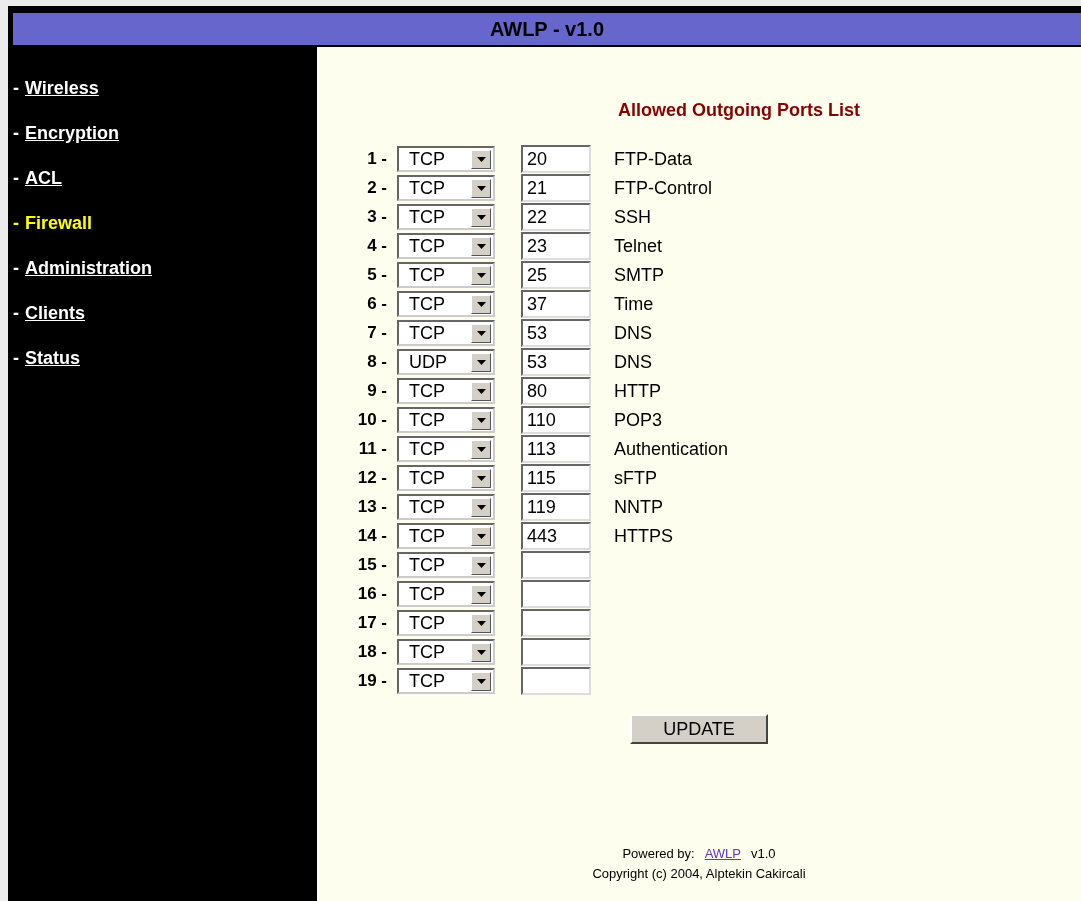 The width and height of the screenshot is (1081, 901). I want to click on row-number: 18 -, so click(372, 652).